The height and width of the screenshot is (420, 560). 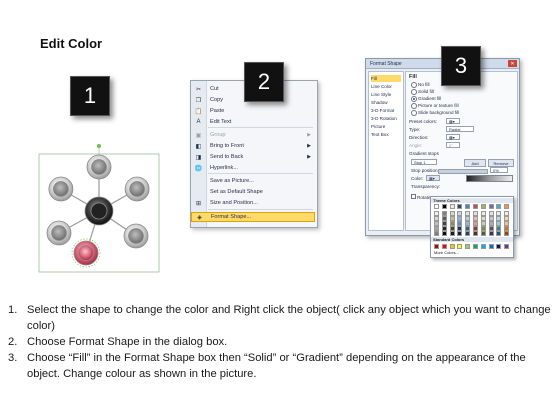 I want to click on preset-colors-dropdown: ▦▾, so click(x=453, y=121).